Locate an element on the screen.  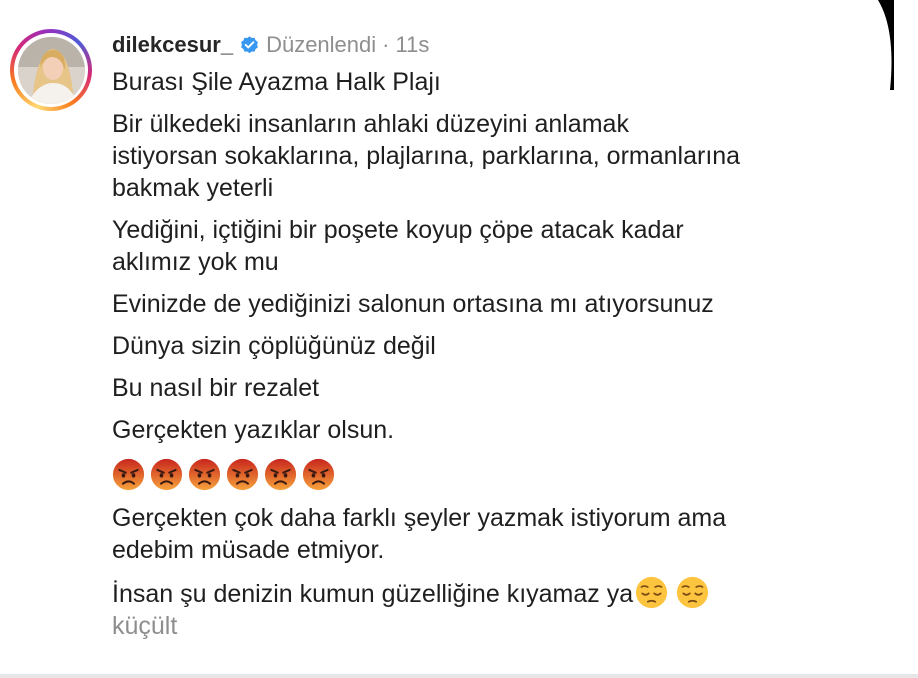
divider is located at coordinates (459, 676).